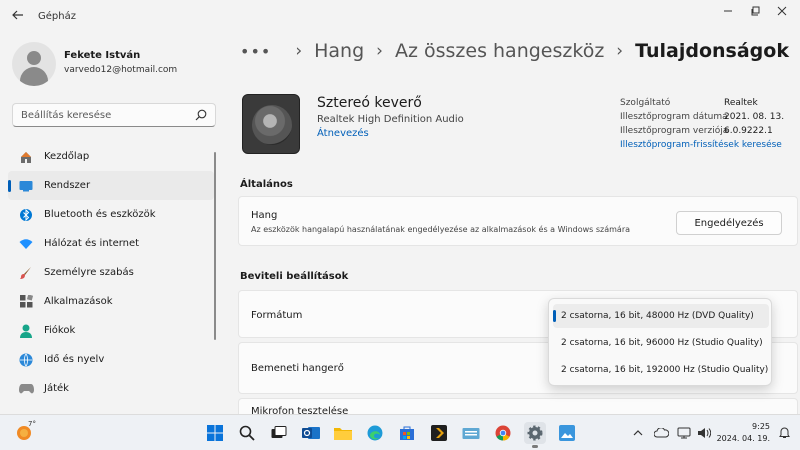  What do you see at coordinates (94, 64) in the screenshot?
I see `user-profile: Fekete István varvedo12@hotmail.com` at bounding box center [94, 64].